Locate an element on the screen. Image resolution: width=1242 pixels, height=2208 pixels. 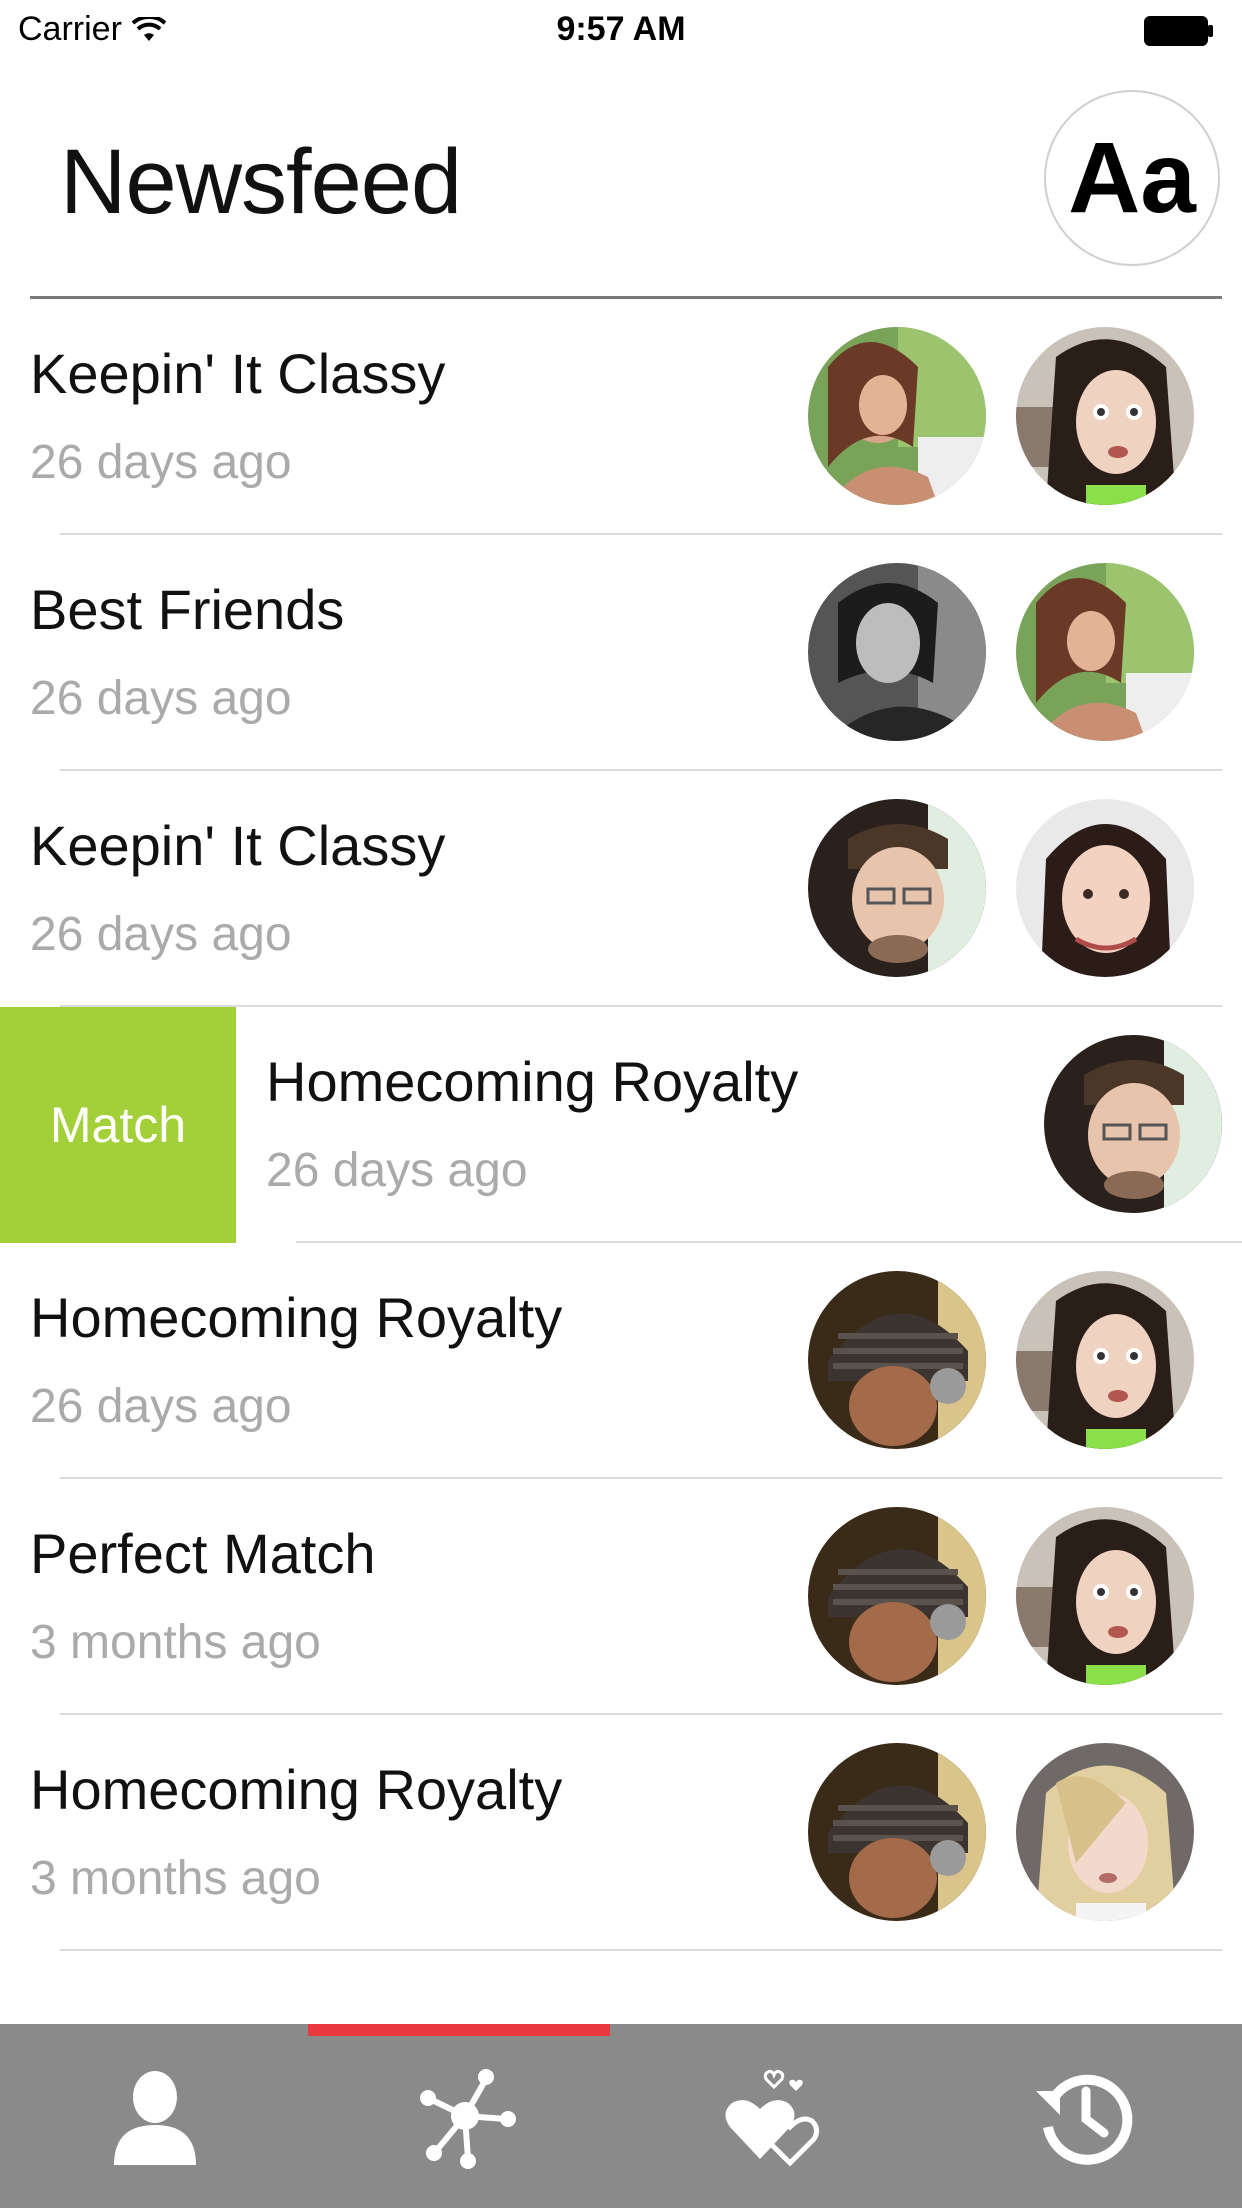
tab-network is located at coordinates (465, 2116).